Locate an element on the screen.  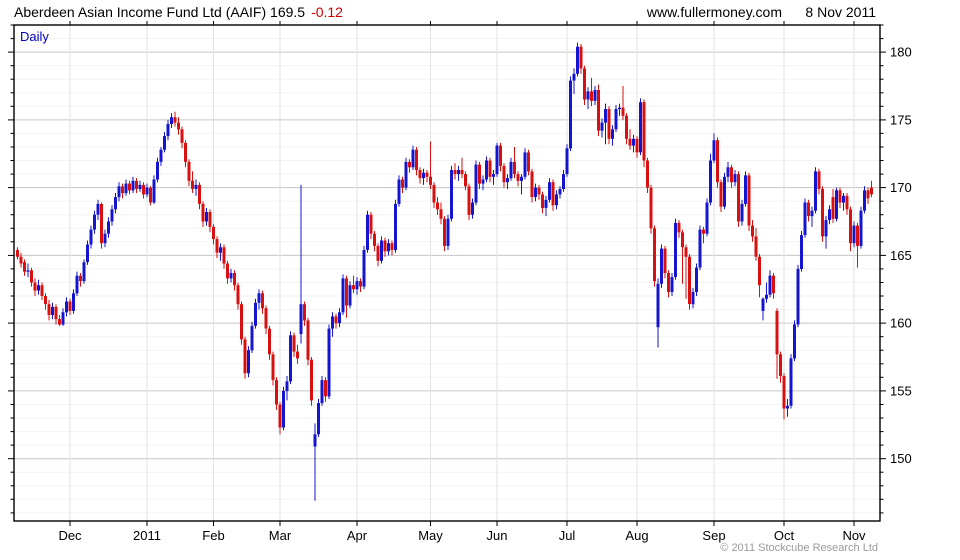
svg-text: May is located at coordinates (430, 535).